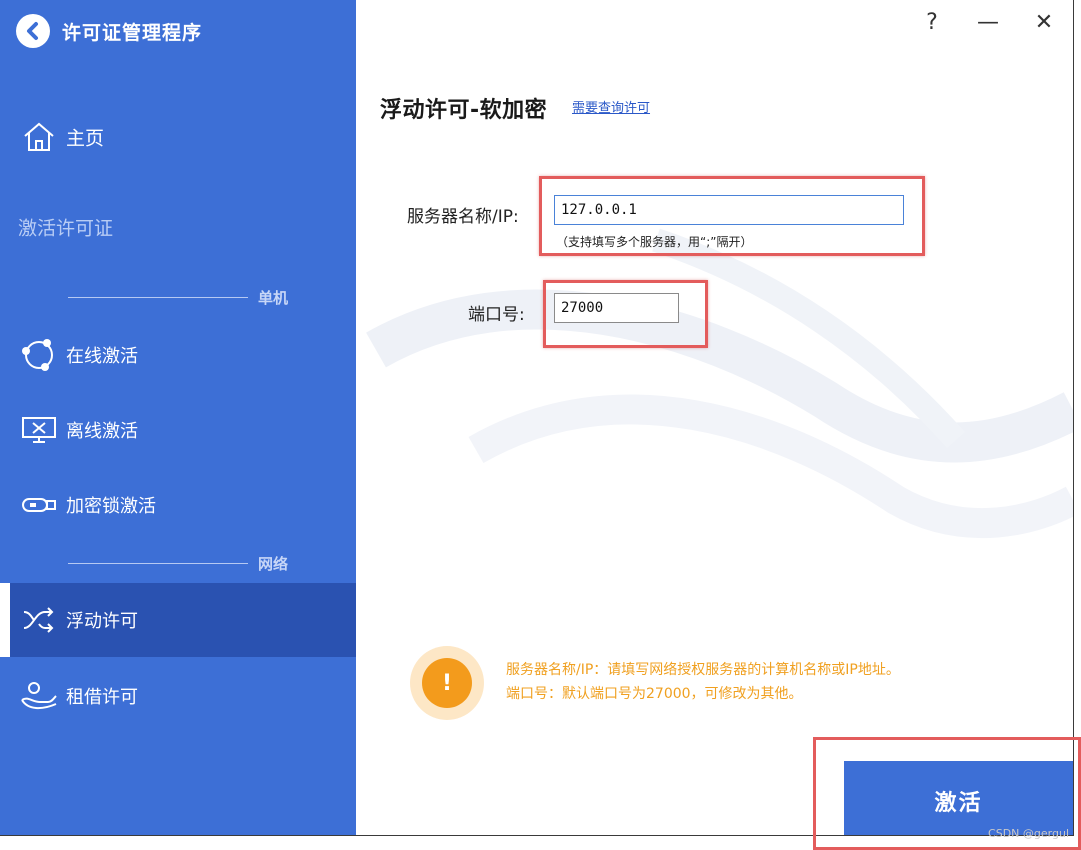 The height and width of the screenshot is (850, 1081). I want to click on app-title: 许可证管理程序, so click(132, 32).